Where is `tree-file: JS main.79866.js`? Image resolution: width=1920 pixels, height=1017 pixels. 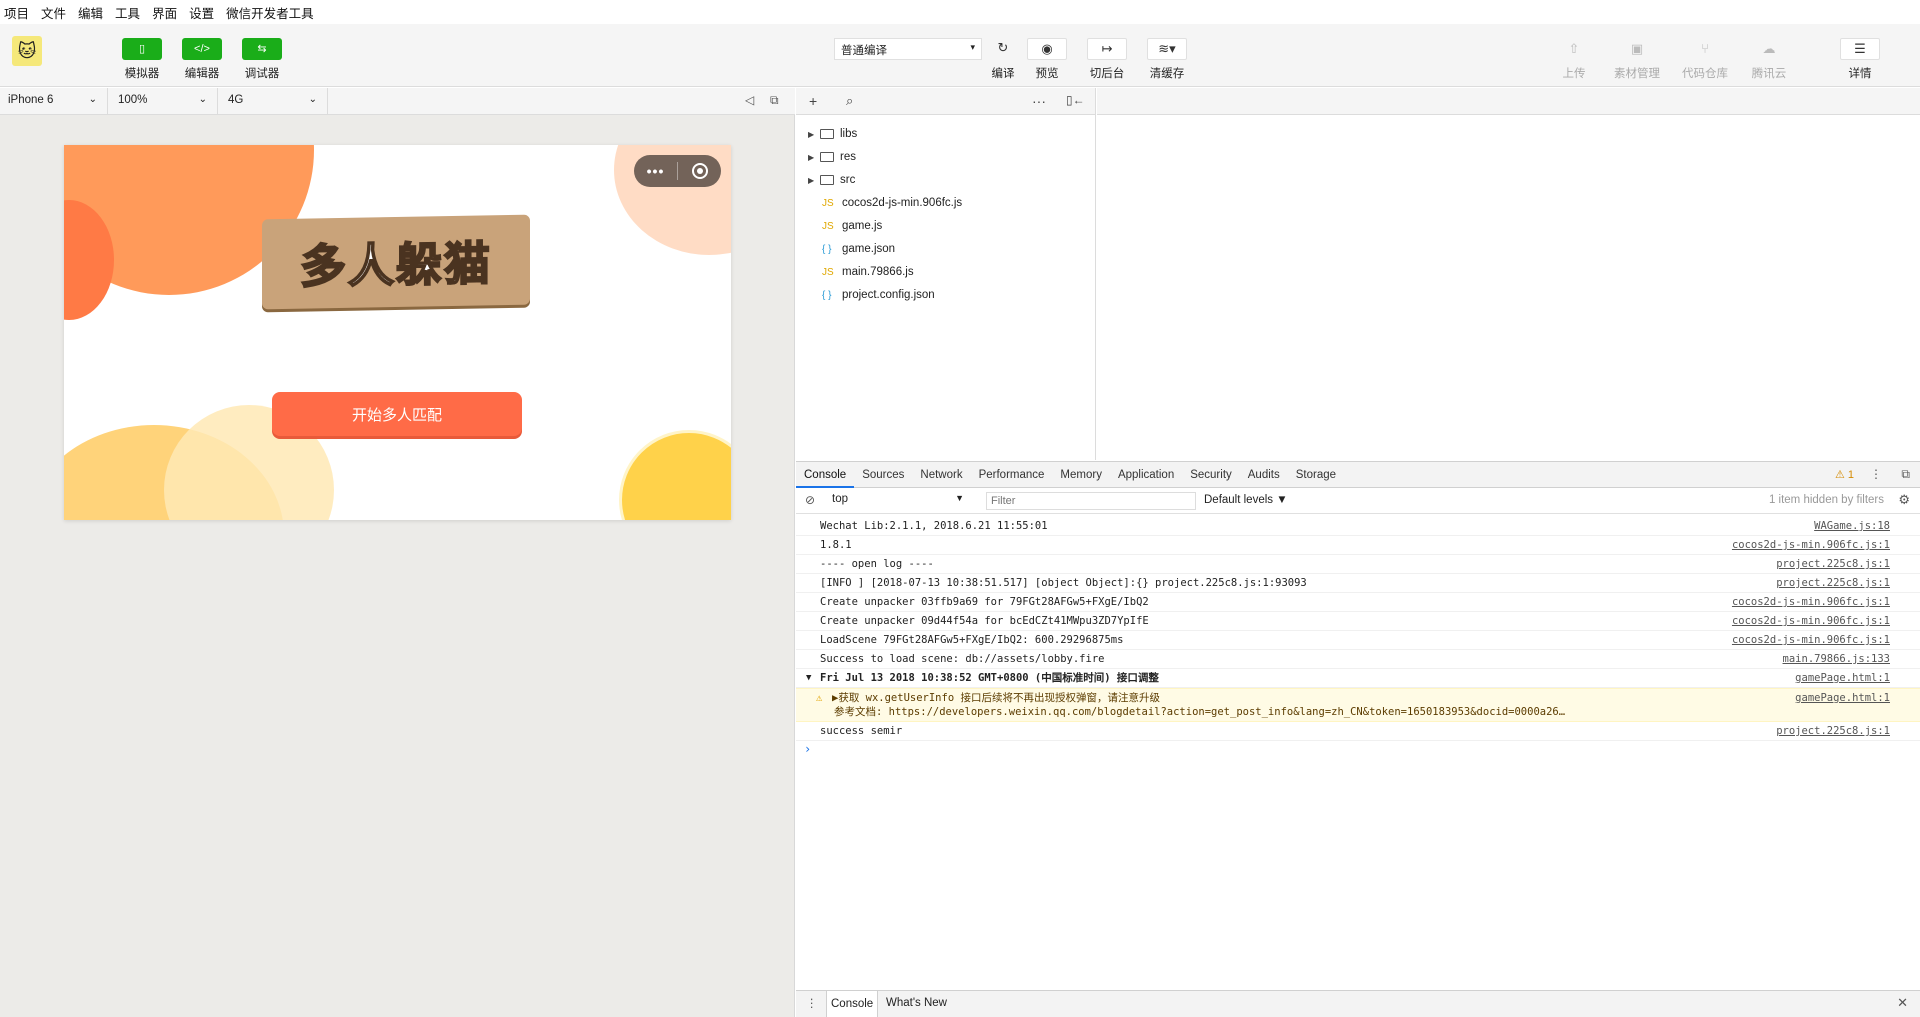
tree-file: JS main.79866.js is located at coordinates (946, 272).